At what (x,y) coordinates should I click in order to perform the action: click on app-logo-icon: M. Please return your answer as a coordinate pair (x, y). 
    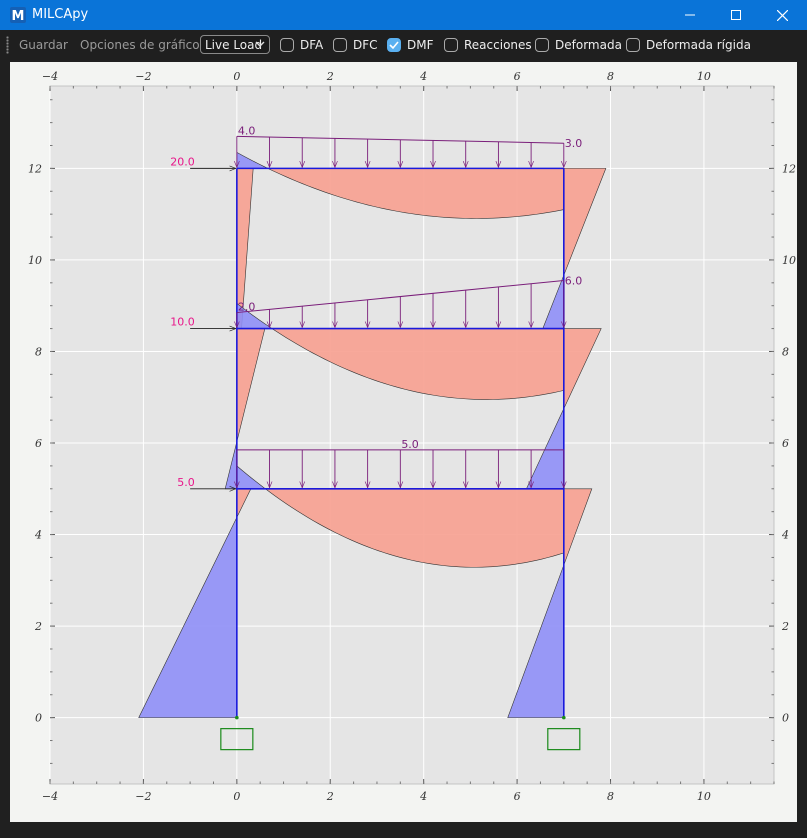
    Looking at the image, I should click on (18, 15).